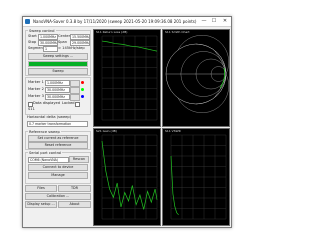 This screenshot has width=320, height=250. I want to click on sweep-progress-bar, so click(58, 64).